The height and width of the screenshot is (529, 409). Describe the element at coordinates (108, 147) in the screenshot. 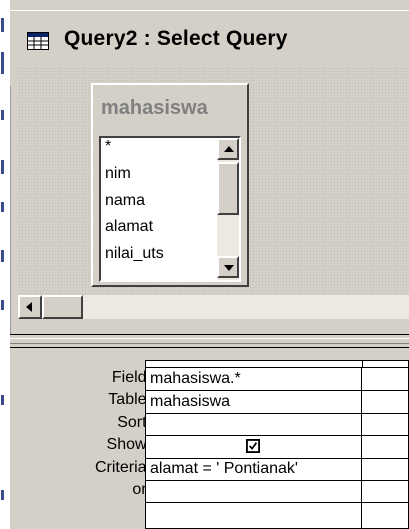

I see `field-list-item: *` at that location.